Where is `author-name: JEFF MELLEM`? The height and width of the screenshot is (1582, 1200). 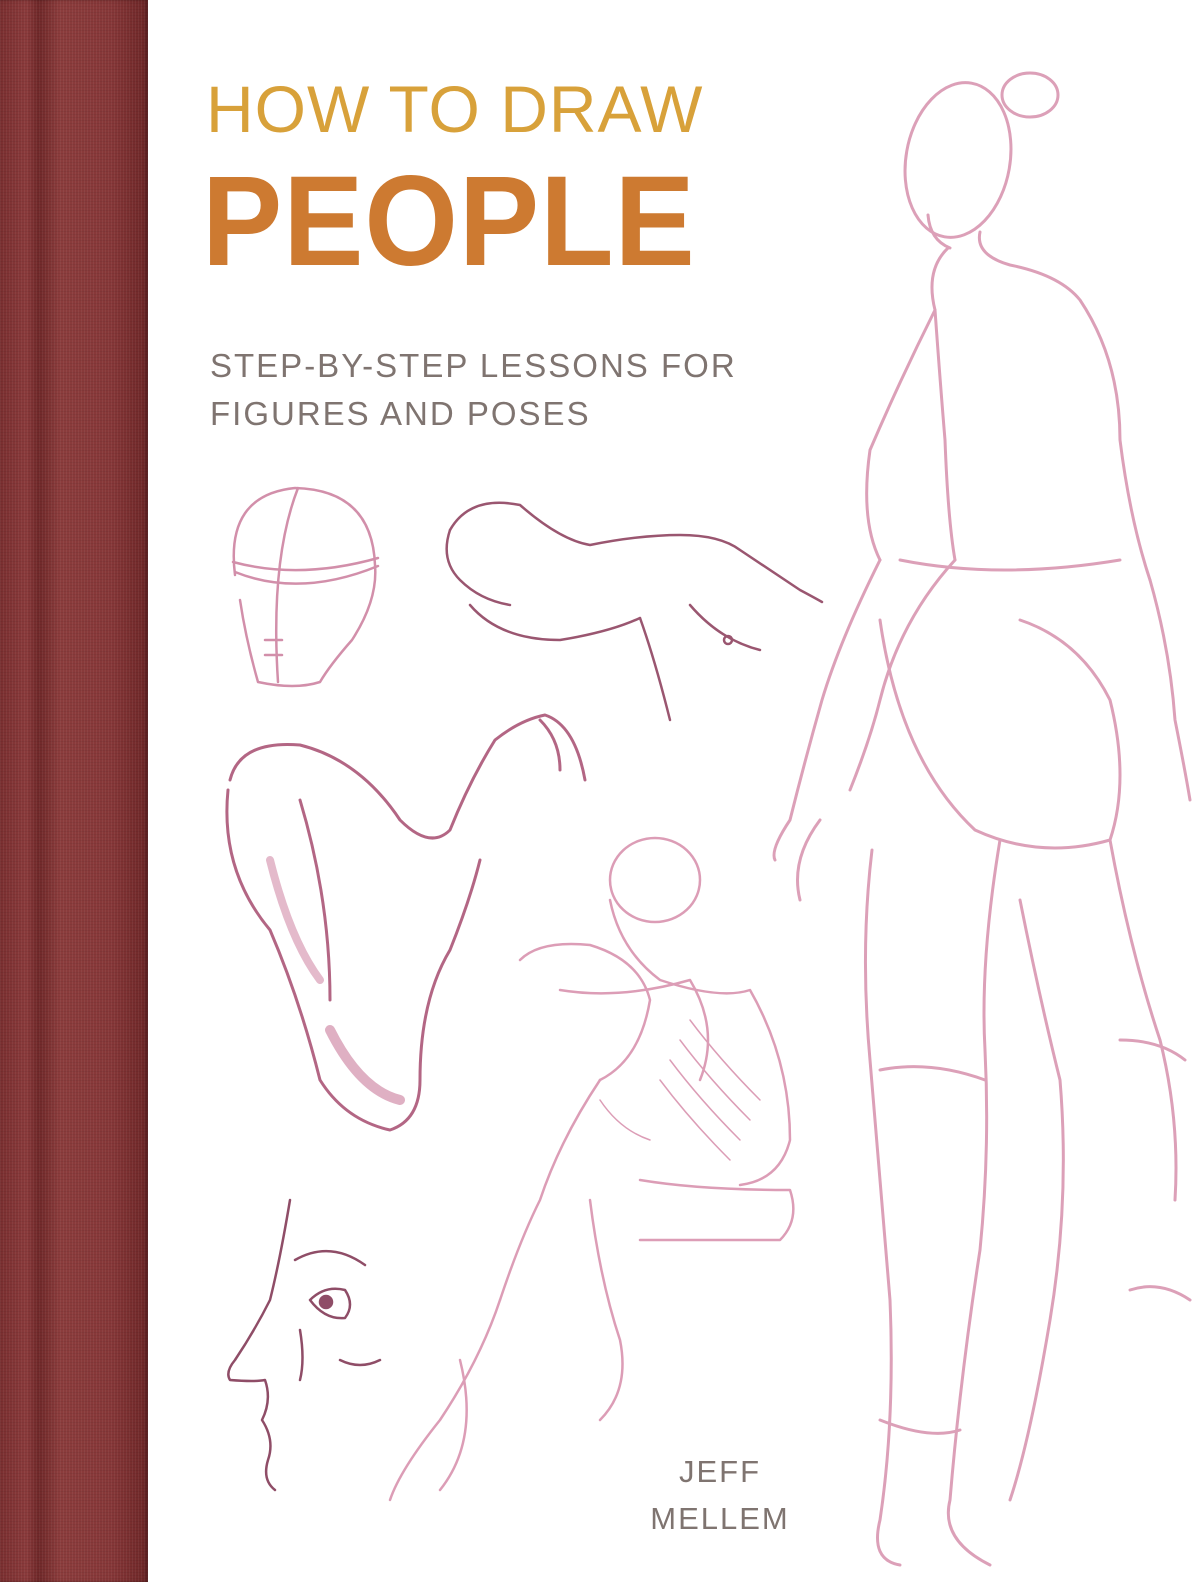 author-name: JEFF MELLEM is located at coordinates (720, 1495).